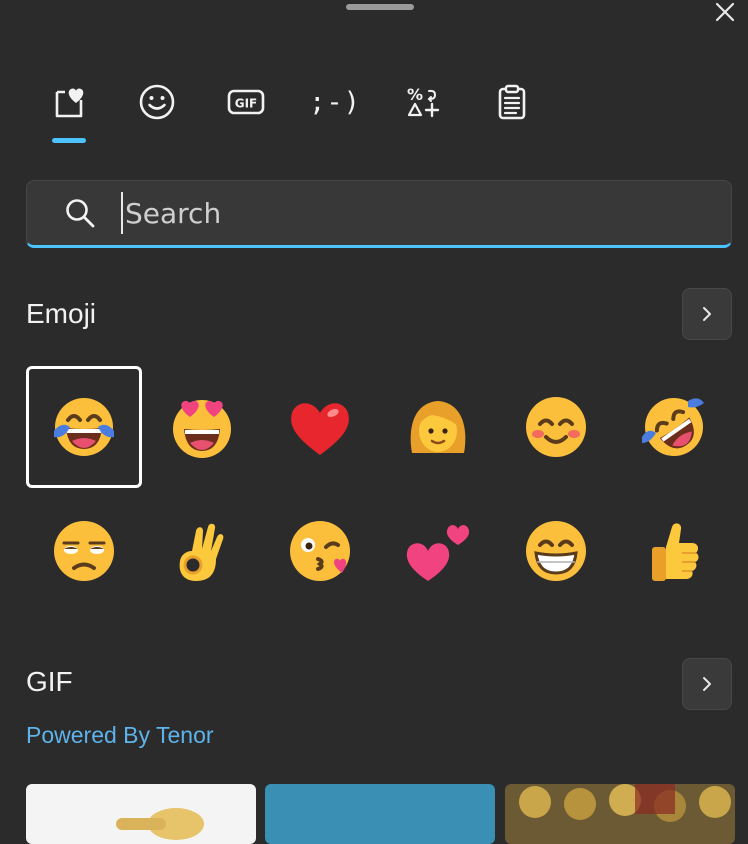  I want to click on emoji-face-blowing-a-kiss, so click(320, 551).